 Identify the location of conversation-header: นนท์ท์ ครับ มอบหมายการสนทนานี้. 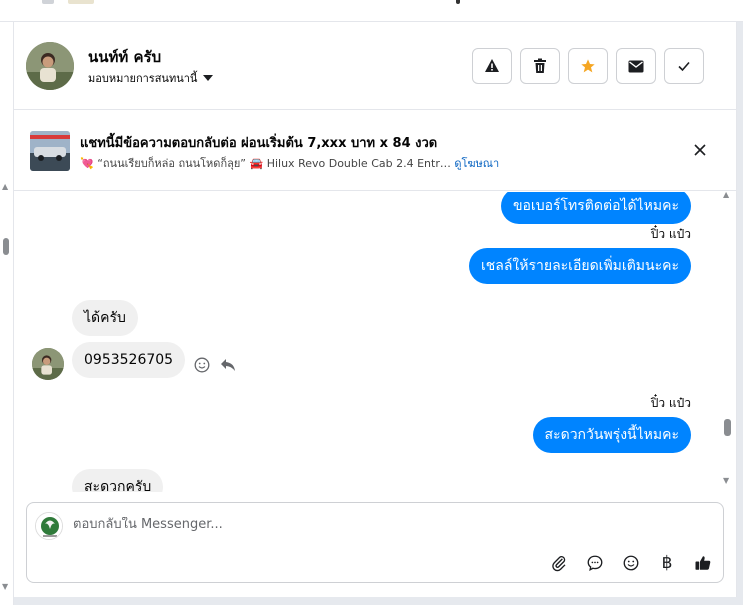
(375, 66).